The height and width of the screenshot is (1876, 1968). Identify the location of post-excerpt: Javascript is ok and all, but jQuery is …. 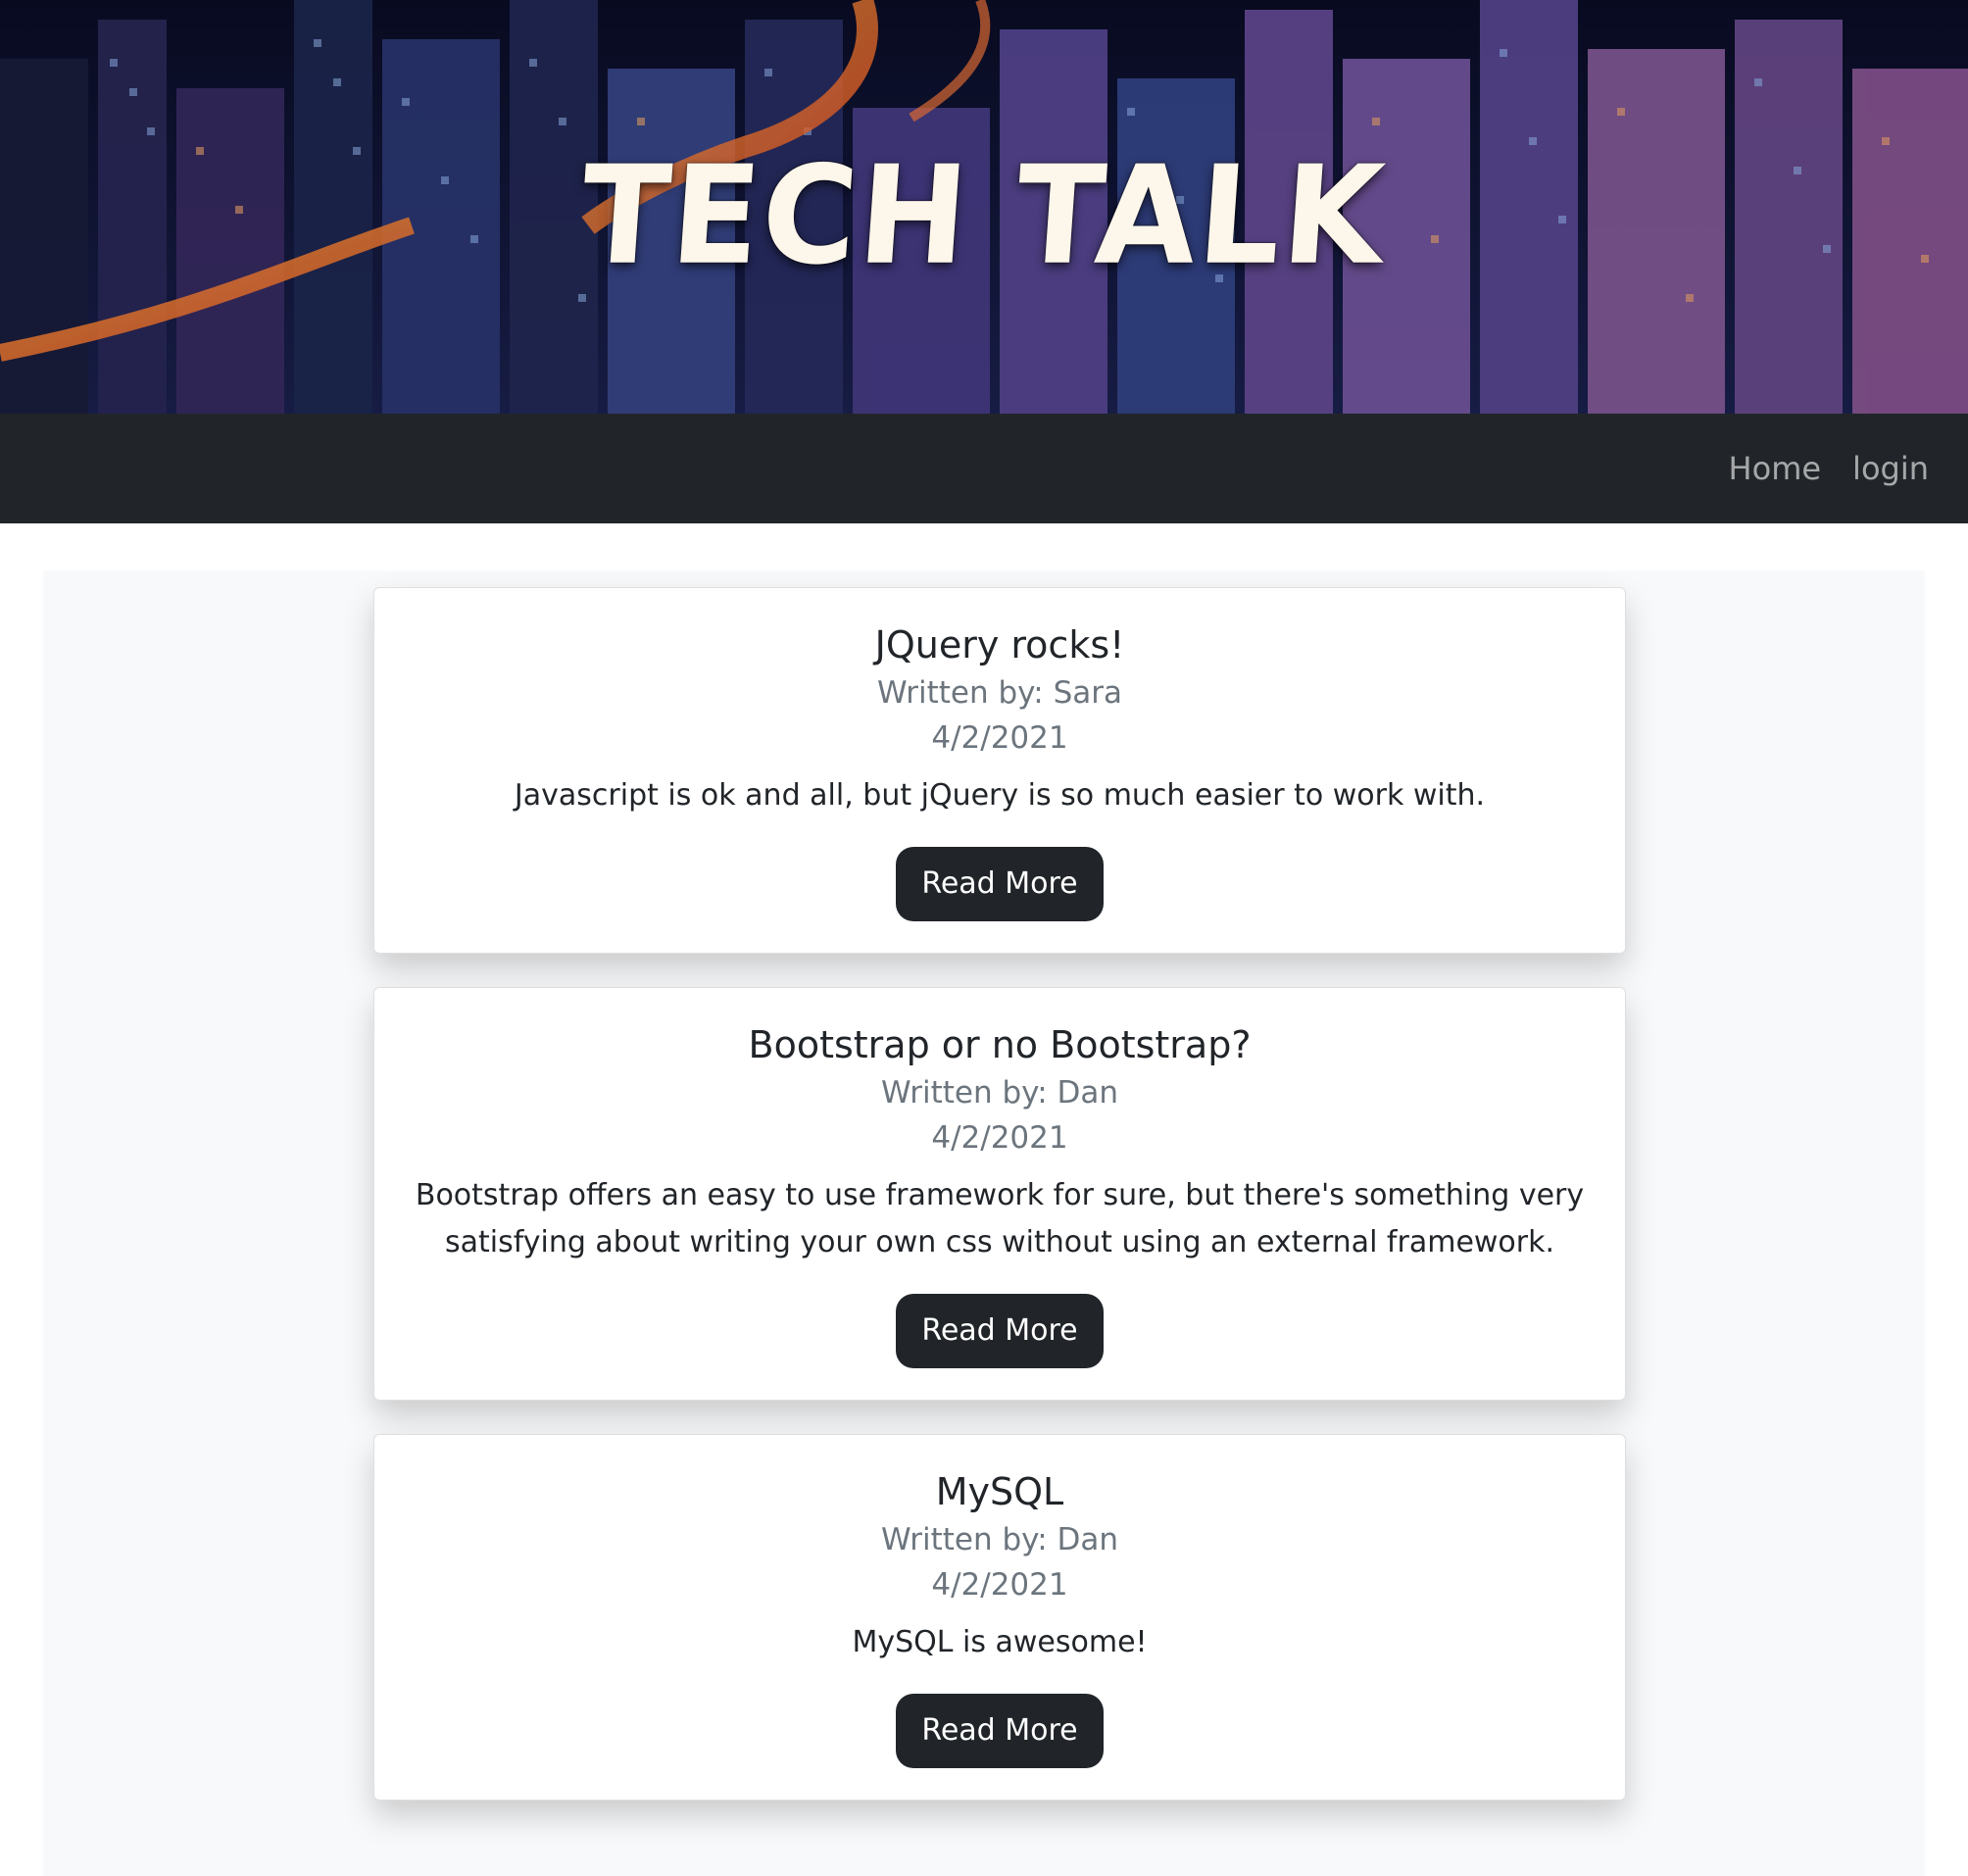
(1000, 796).